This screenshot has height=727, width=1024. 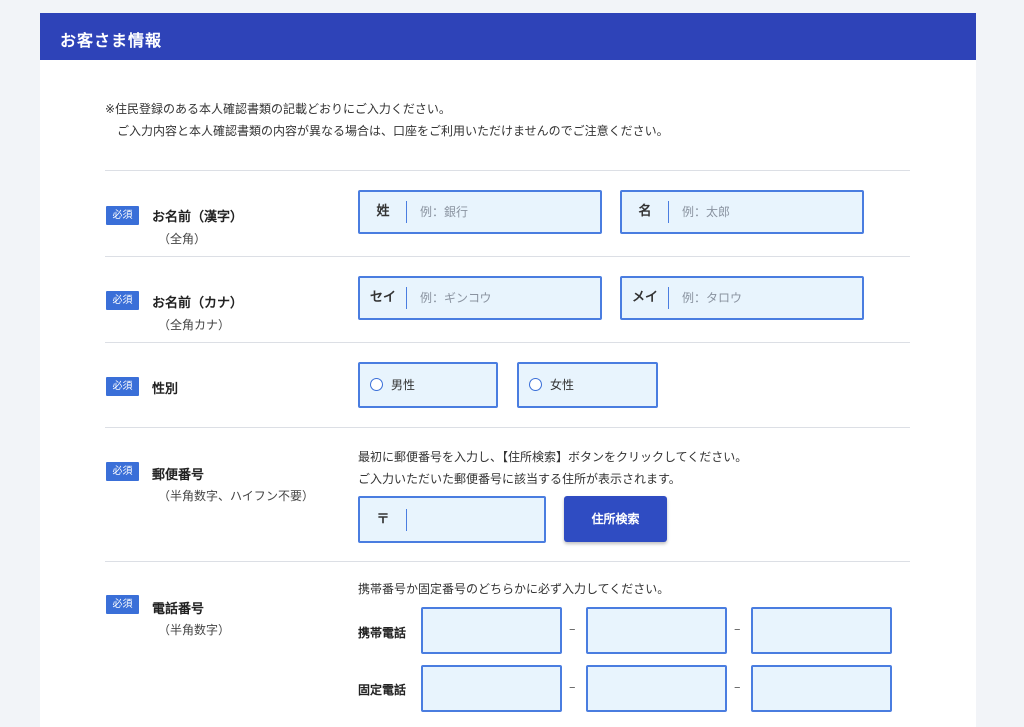 I want to click on postal-instruction-1: 最初に郵便番号を入力し、【住所検索】ボタンをクリックしてください。, so click(x=553, y=457).